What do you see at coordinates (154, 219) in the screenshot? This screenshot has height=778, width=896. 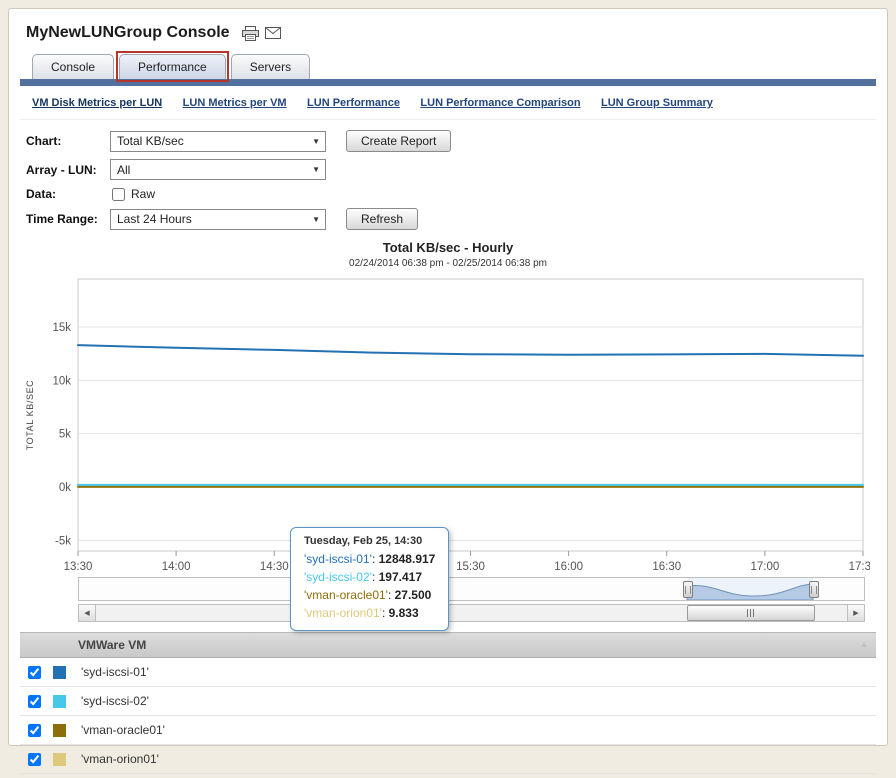 I see `time-range-select-value: Last 24 Hours` at bounding box center [154, 219].